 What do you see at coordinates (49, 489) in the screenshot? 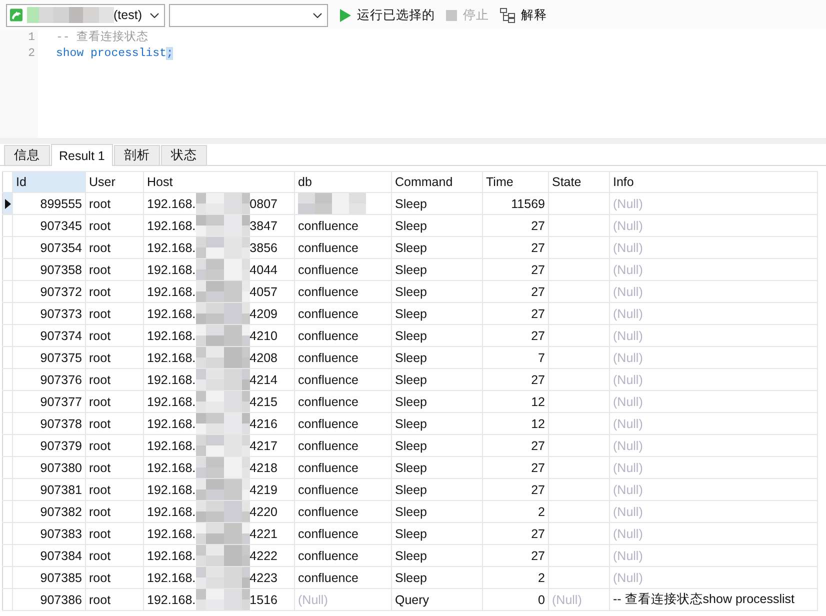
I see `table-cell: 907381` at bounding box center [49, 489].